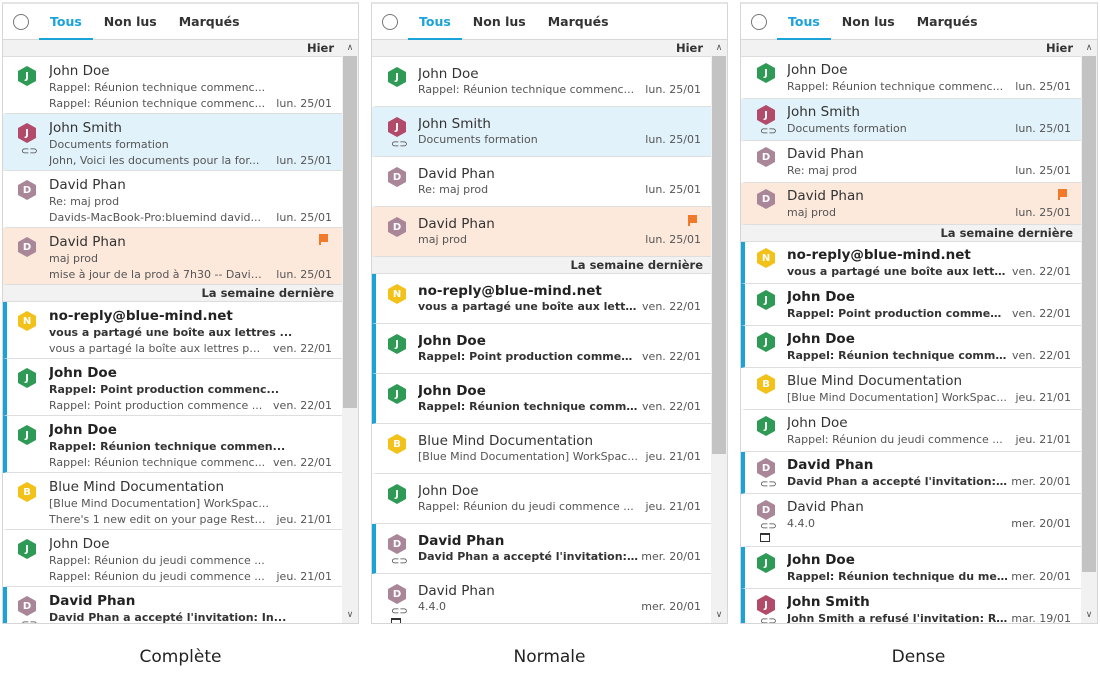  Describe the element at coordinates (1041, 576) in the screenshot. I see `message-date: mer. 20/01` at that location.